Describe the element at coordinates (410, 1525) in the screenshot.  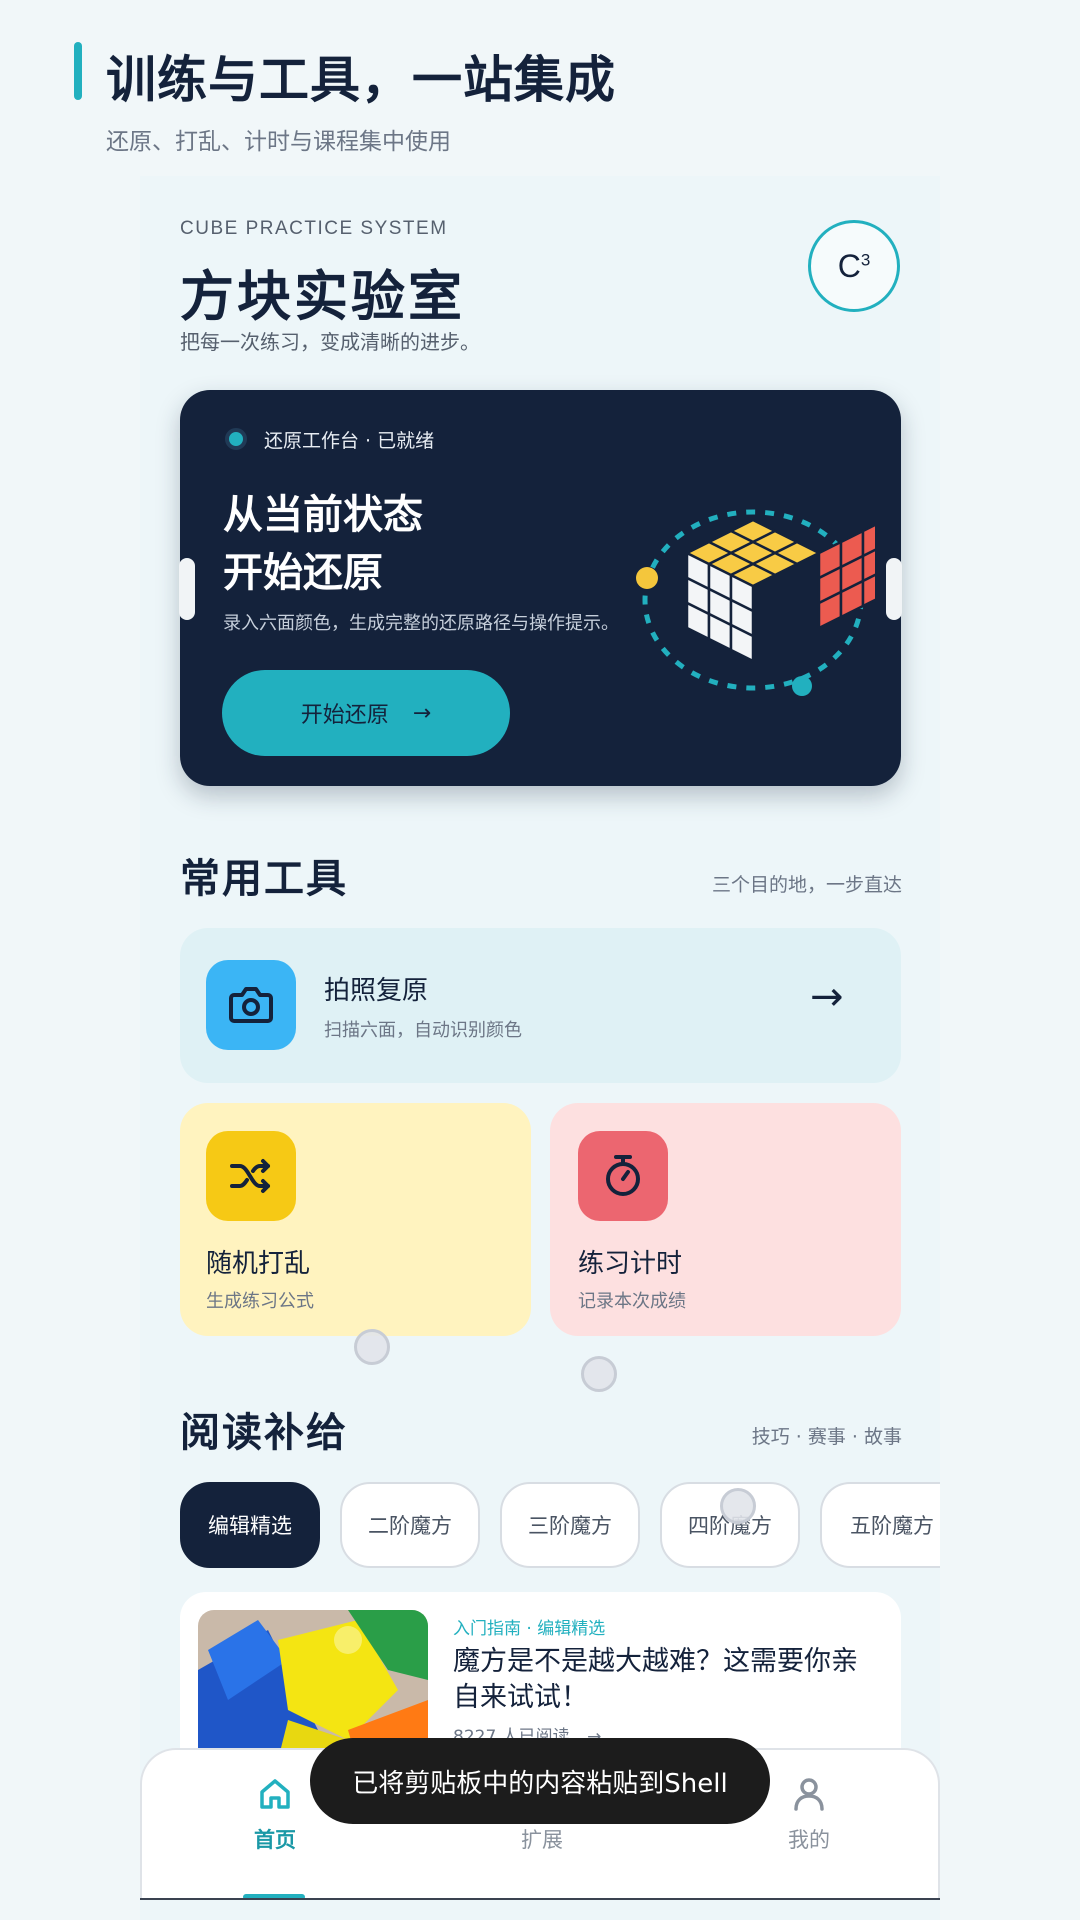
I see `chip-2x2: 二阶魔方` at that location.